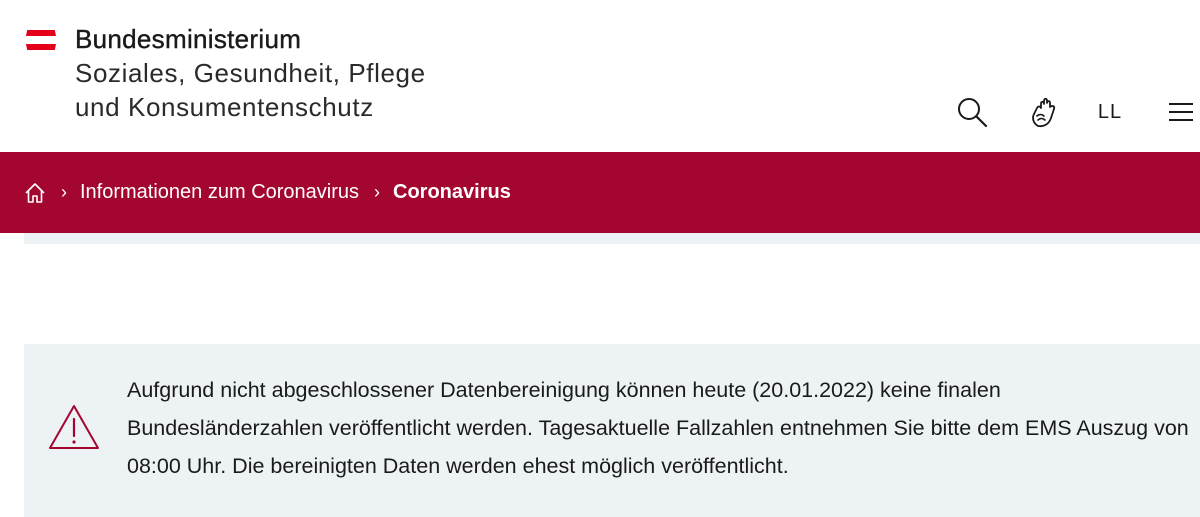 The image size is (1200, 517). Describe the element at coordinates (41, 40) in the screenshot. I see `austrian-flag-logo-icon` at that location.